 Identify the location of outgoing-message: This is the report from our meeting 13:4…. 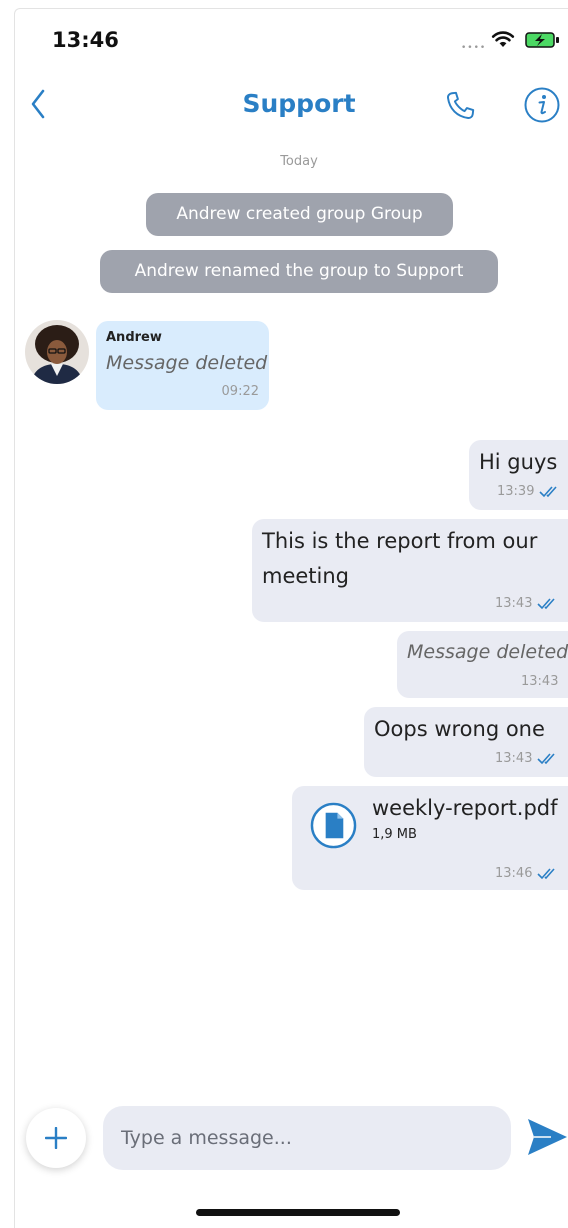
(410, 570).